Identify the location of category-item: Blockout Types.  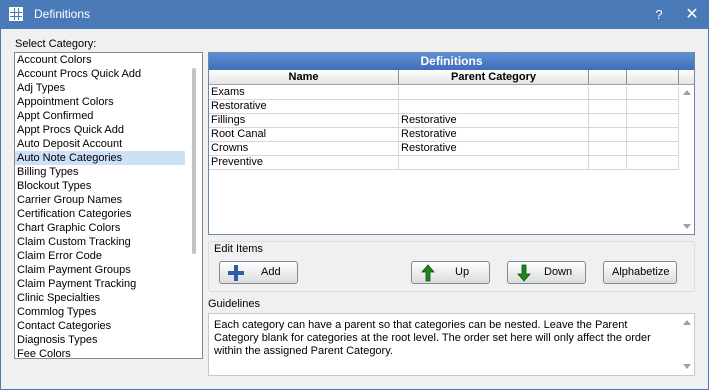
(100, 186).